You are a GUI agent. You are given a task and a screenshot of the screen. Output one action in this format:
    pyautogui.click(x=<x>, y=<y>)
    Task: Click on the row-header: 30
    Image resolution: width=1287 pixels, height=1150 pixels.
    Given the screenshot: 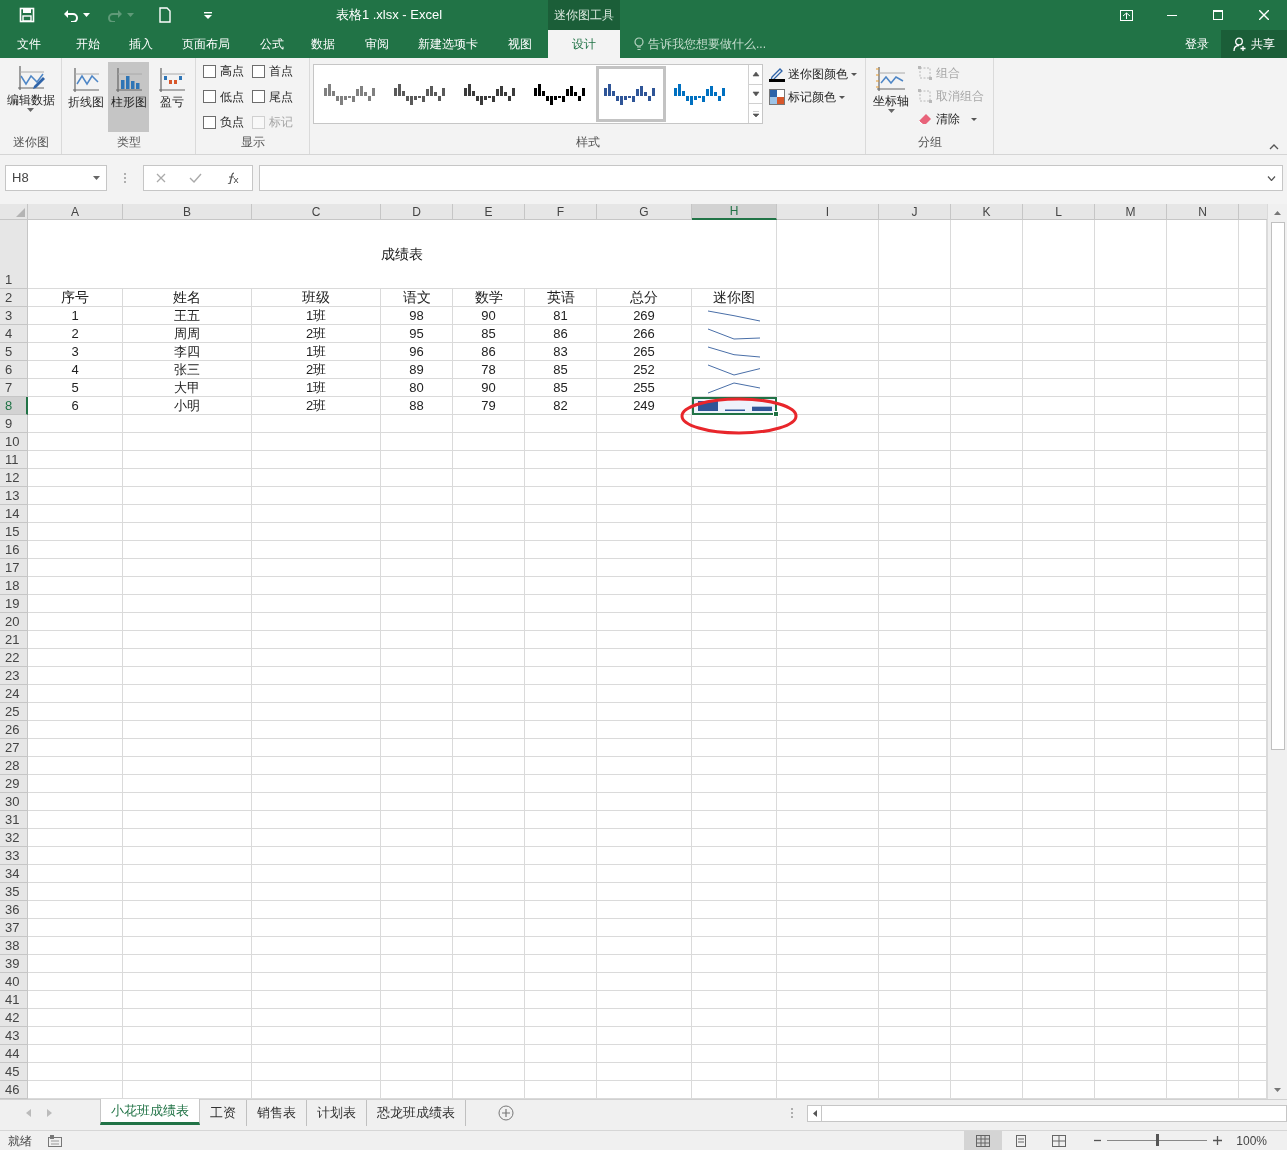 What is the action you would take?
    pyautogui.click(x=14, y=802)
    